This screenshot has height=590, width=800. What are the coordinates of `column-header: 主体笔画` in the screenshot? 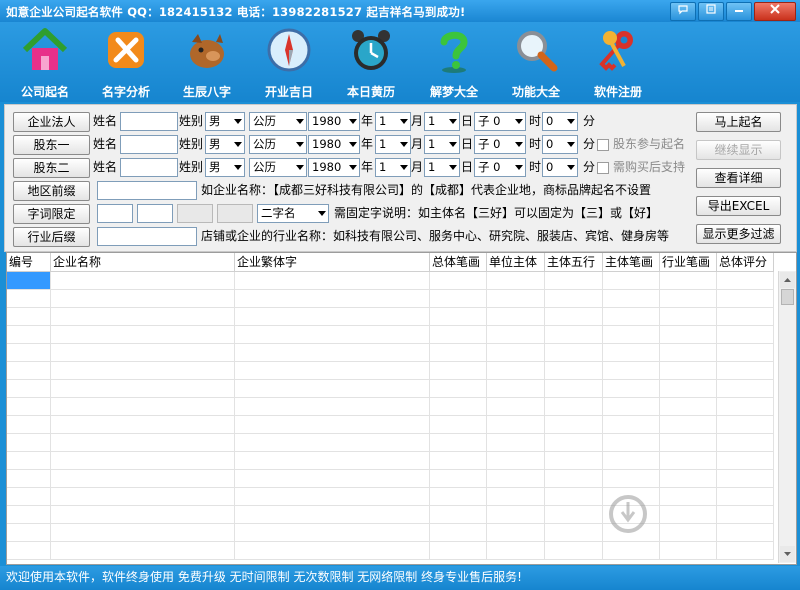 It's located at (631, 262).